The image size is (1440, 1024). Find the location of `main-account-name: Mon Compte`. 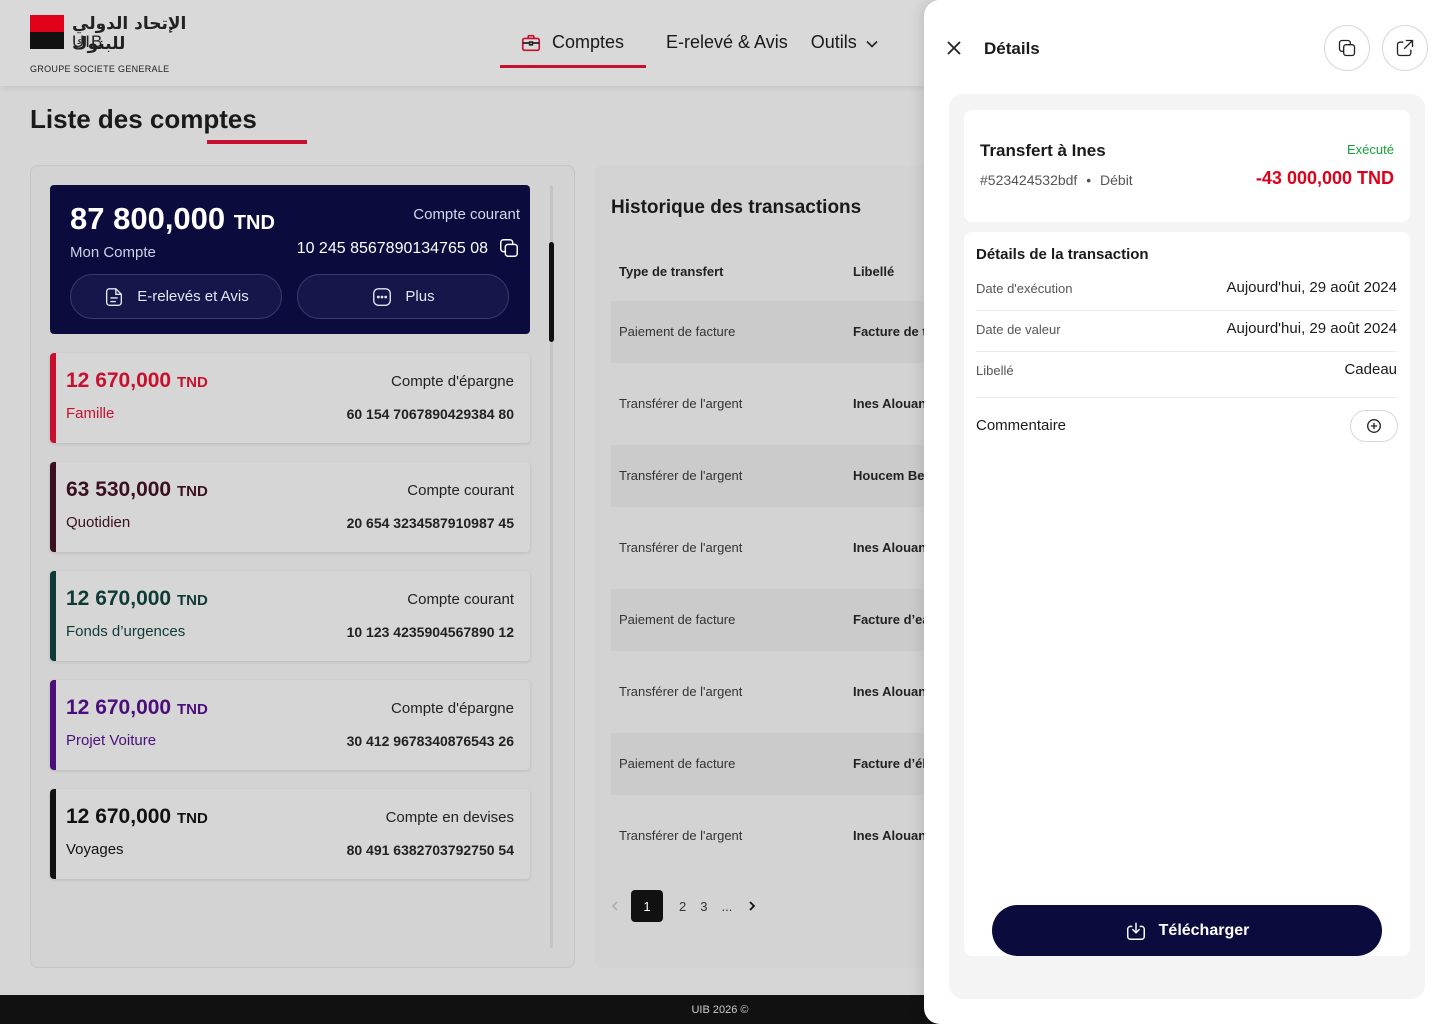

main-account-name: Mon Compte is located at coordinates (113, 252).